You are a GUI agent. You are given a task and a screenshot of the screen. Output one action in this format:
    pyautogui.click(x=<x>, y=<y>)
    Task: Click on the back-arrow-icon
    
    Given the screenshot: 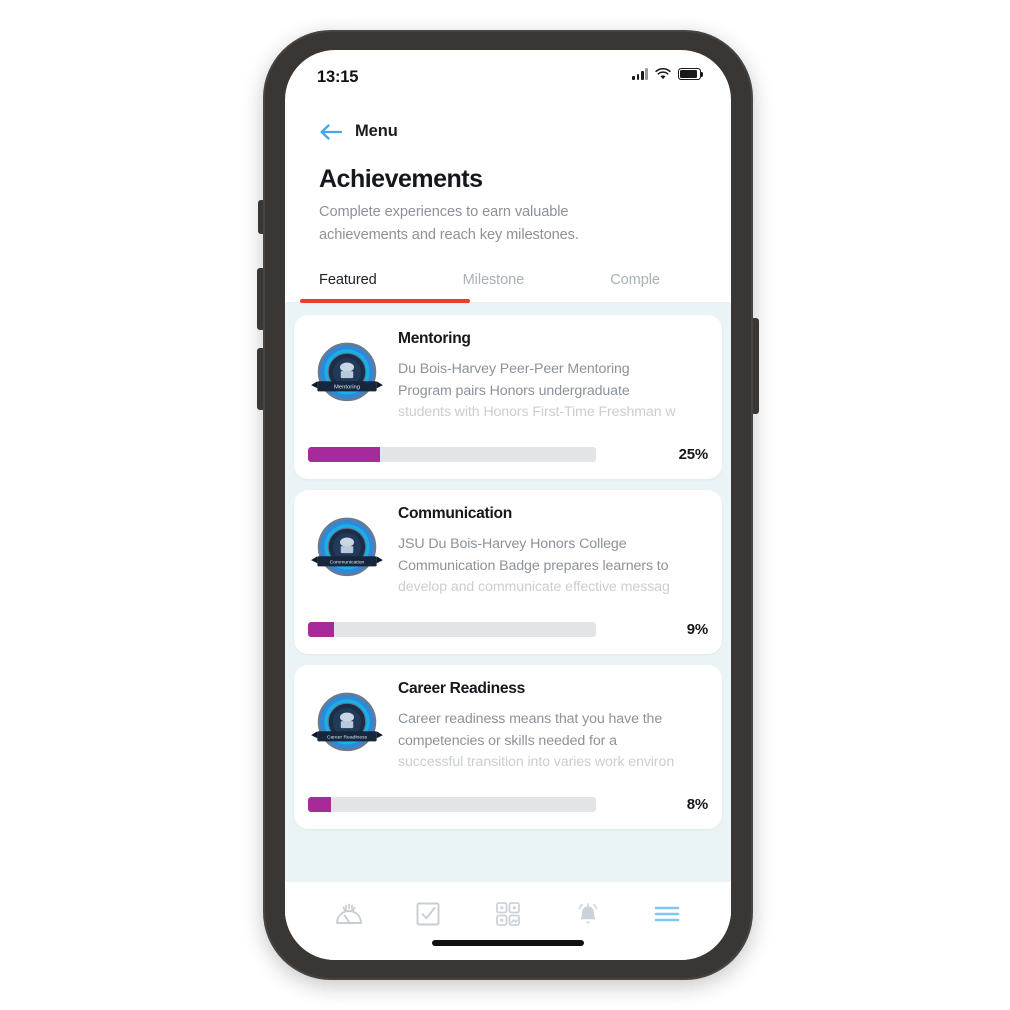 What is the action you would take?
    pyautogui.click(x=331, y=132)
    